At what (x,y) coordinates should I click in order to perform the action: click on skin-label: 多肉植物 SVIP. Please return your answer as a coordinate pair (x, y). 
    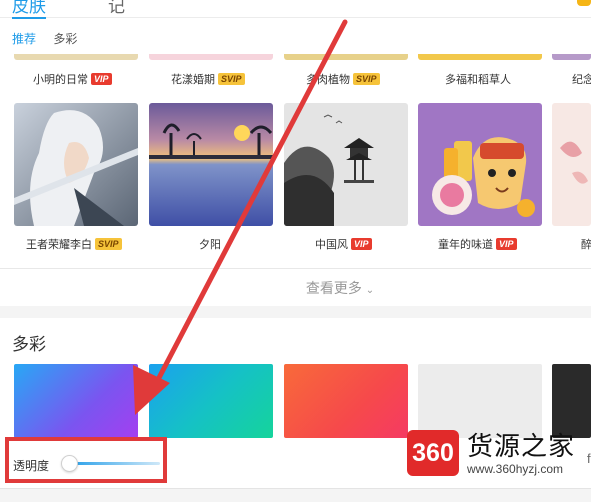
    Looking at the image, I should click on (343, 79).